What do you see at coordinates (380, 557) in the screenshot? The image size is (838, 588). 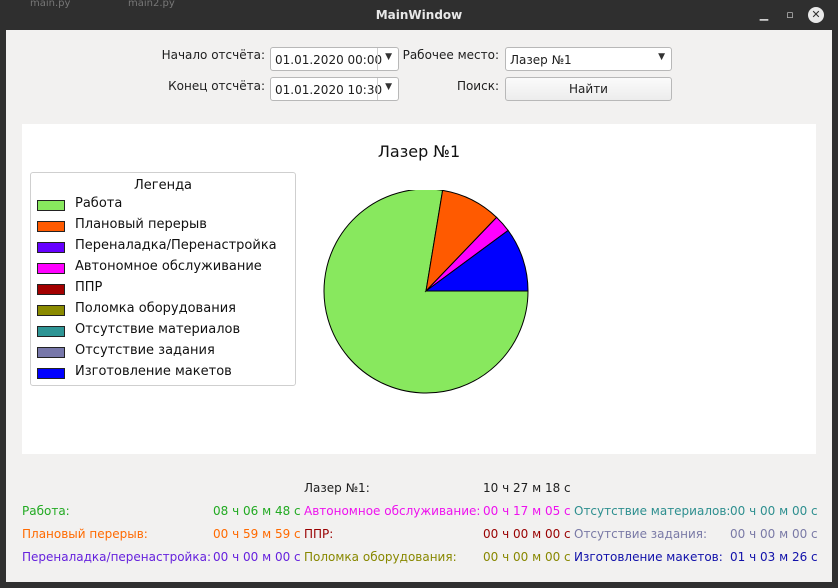 I see `stat-label: Поломка оборудования:` at bounding box center [380, 557].